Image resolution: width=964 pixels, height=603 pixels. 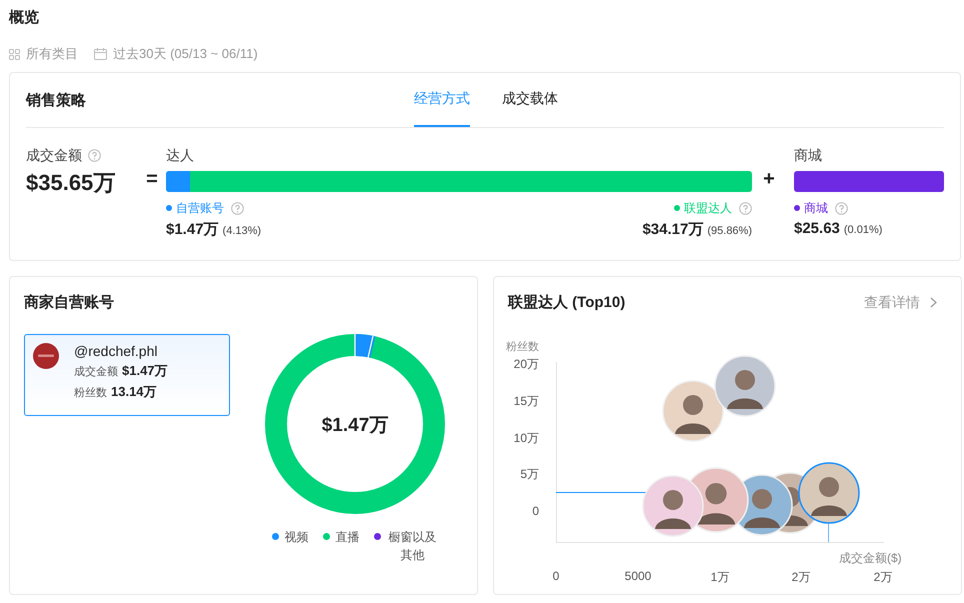 What do you see at coordinates (242, 231) in the screenshot?
I see `segment-share: (4.13%)` at bounding box center [242, 231].